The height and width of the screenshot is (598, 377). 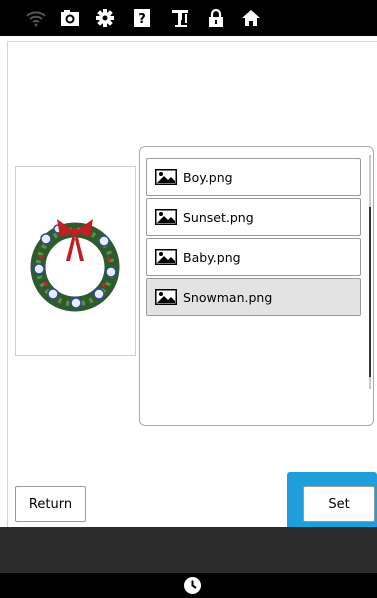 I want to click on top-toolbar: ?, so click(x=188, y=18).